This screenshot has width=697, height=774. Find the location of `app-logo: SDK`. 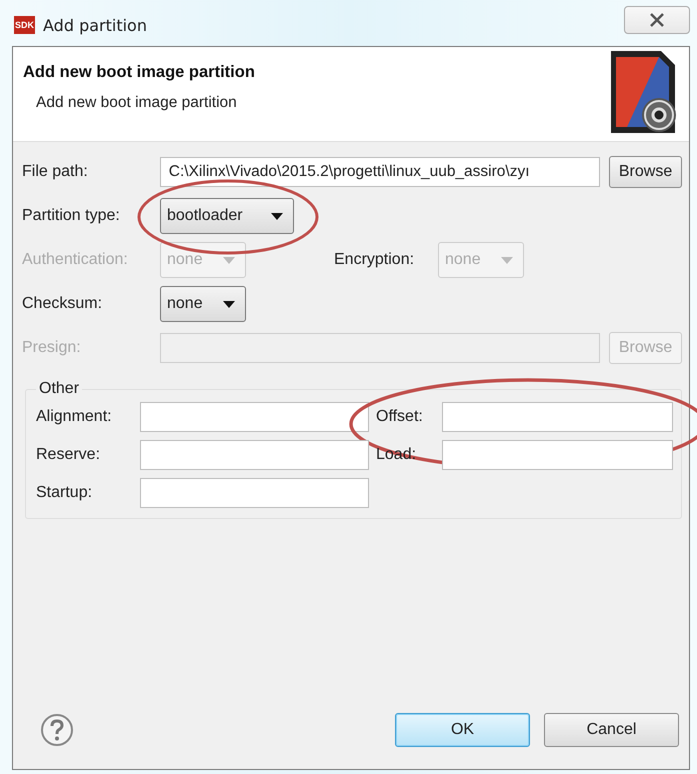

app-logo: SDK is located at coordinates (25, 25).